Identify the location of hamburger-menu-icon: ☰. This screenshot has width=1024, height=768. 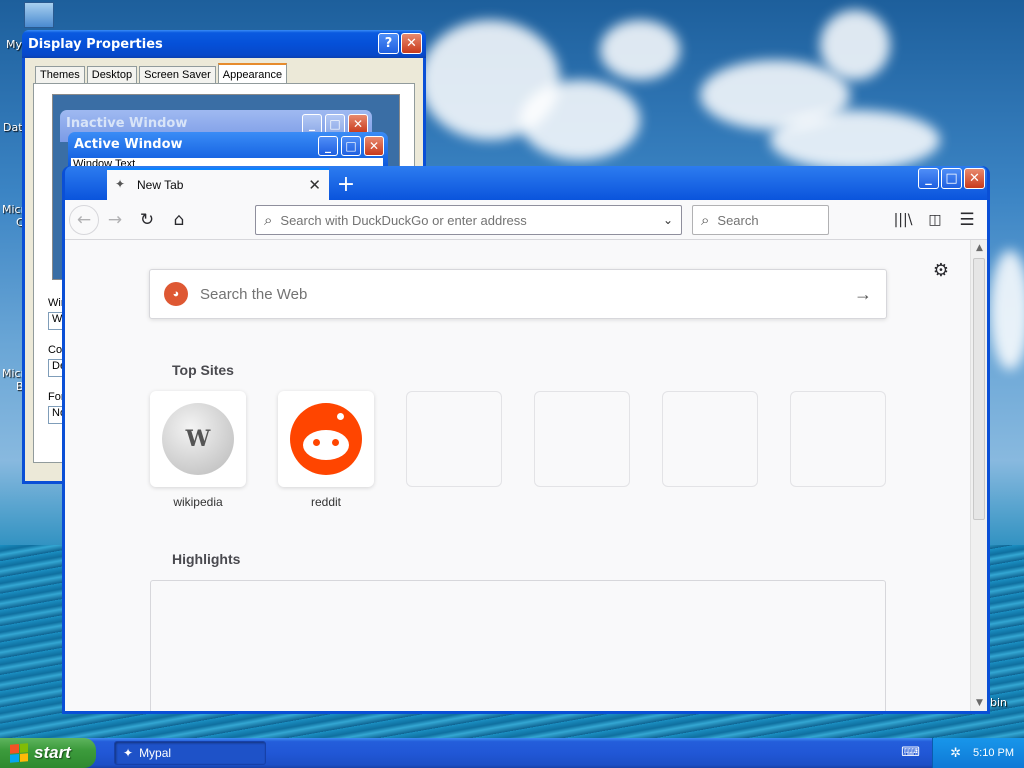
(967, 220).